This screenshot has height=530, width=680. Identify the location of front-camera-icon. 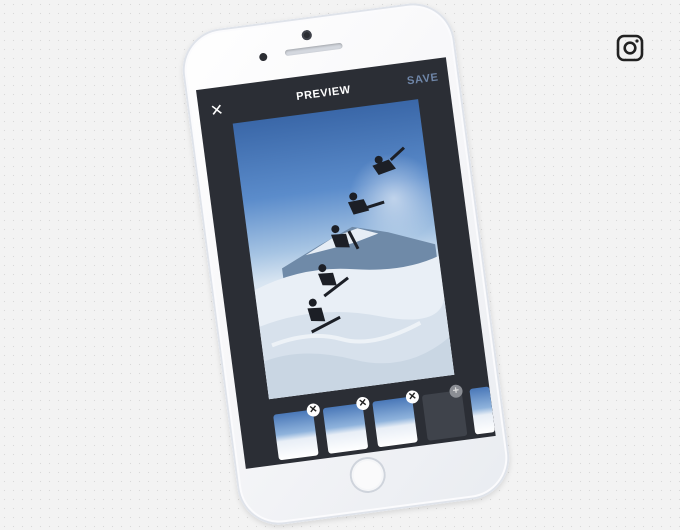
(263, 57).